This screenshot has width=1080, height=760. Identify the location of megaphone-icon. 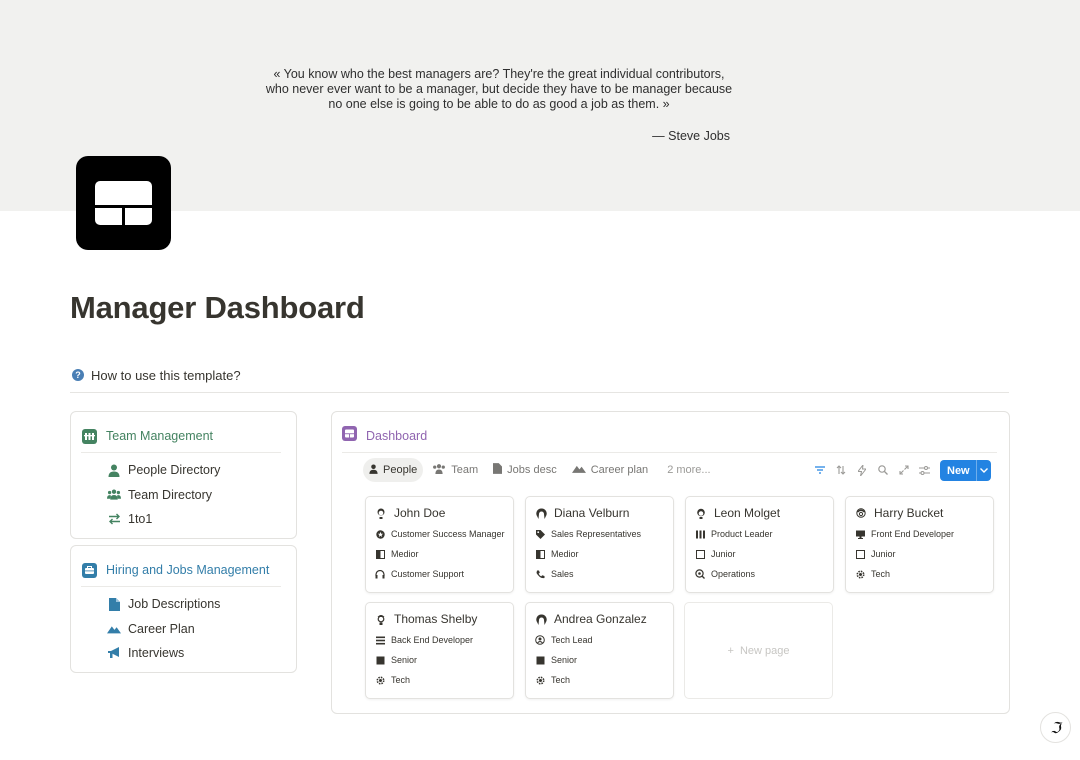
(114, 653).